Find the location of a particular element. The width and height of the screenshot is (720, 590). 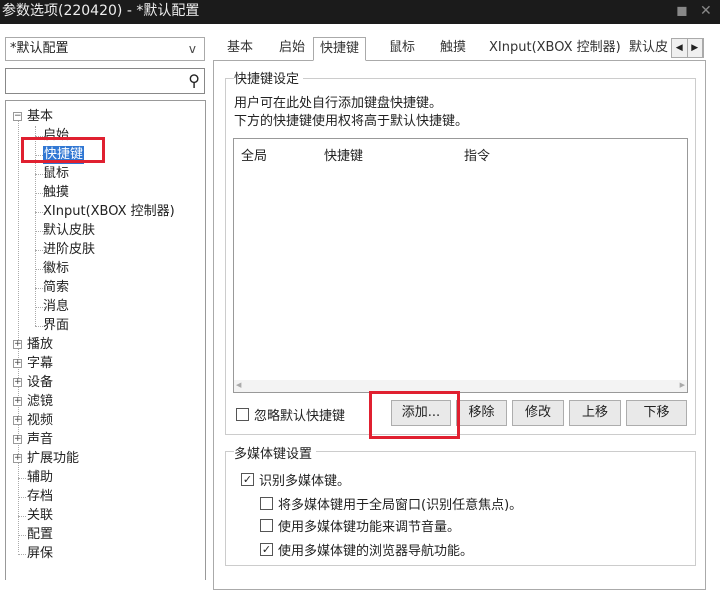

search-input: ⚲ is located at coordinates (105, 81).